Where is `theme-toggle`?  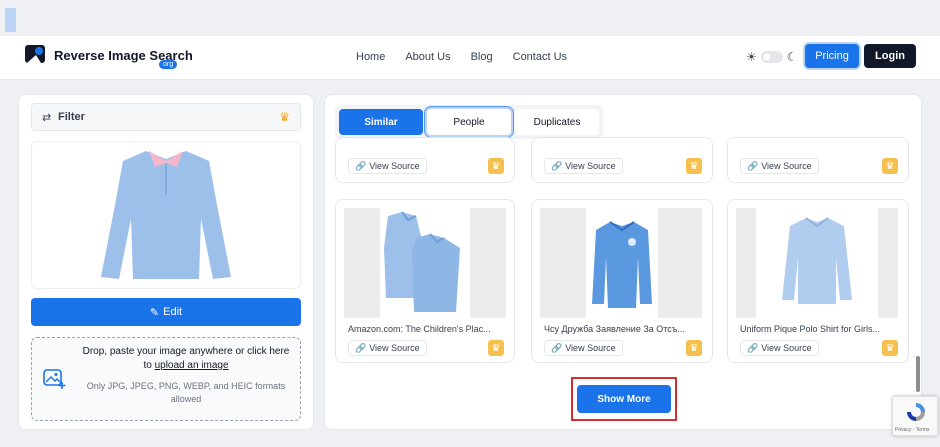 theme-toggle is located at coordinates (771, 57).